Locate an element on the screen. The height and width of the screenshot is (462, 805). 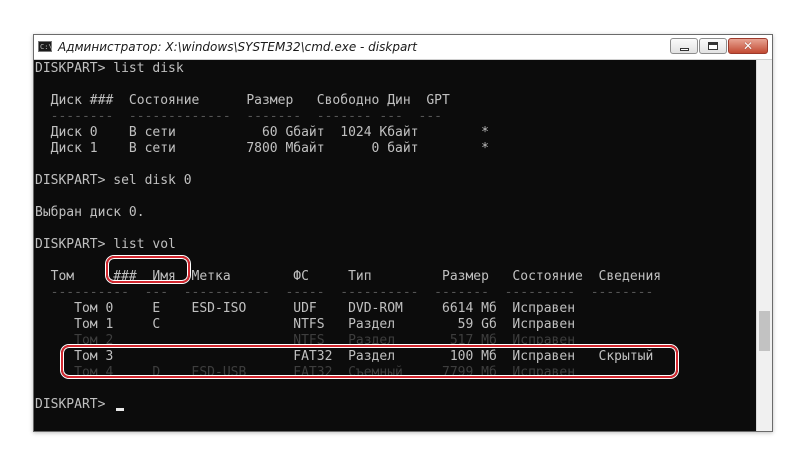
console-line: Выбран диск 0. is located at coordinates (90, 212).